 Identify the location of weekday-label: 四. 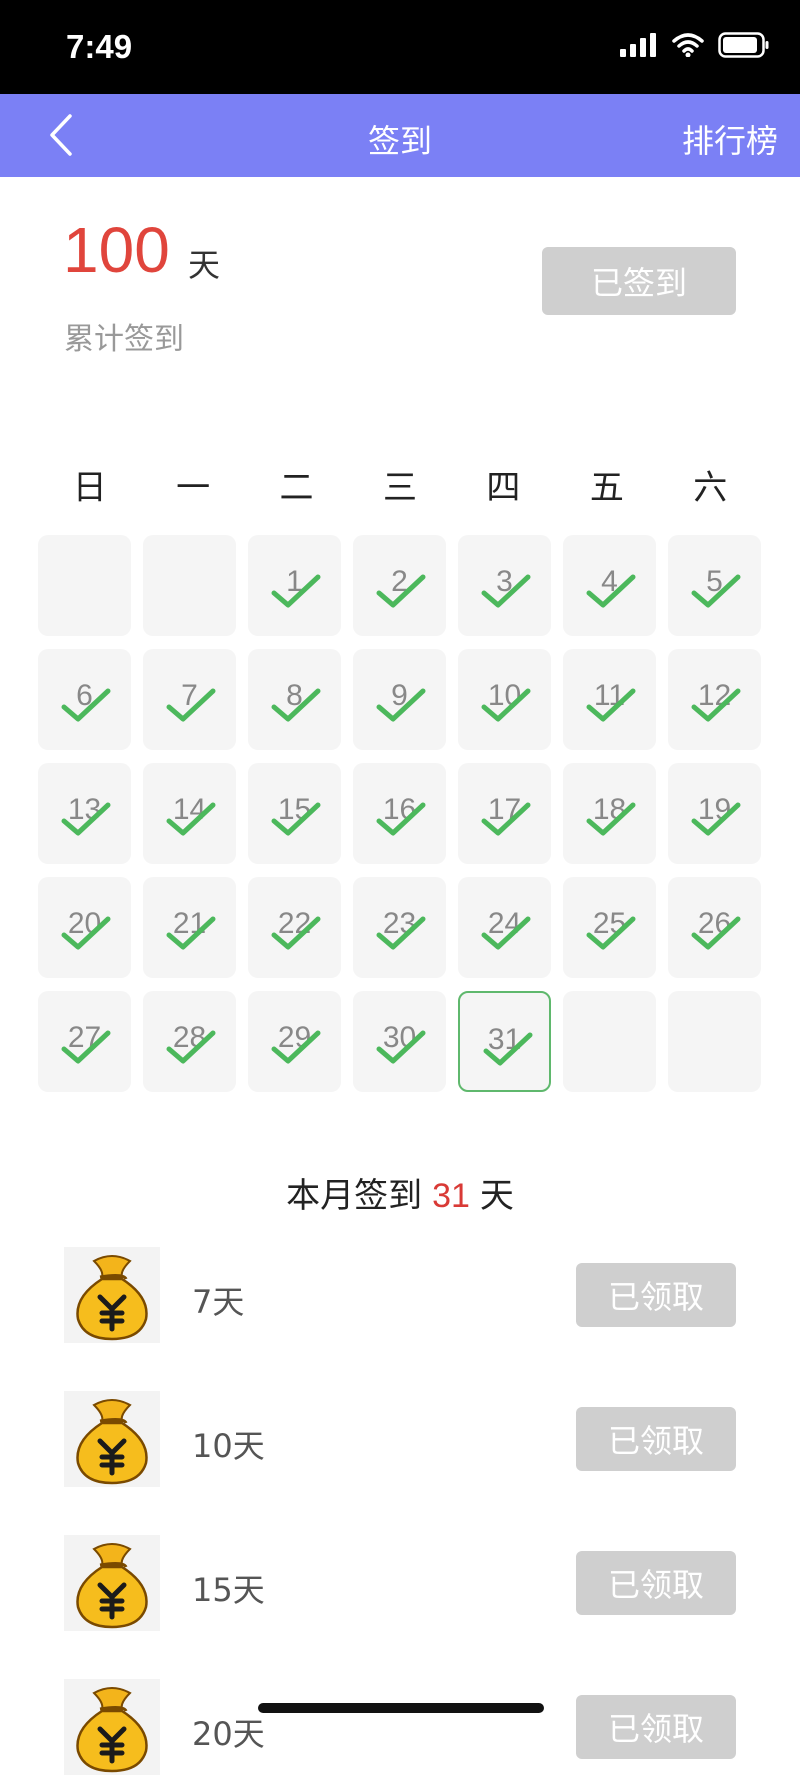
(503, 488).